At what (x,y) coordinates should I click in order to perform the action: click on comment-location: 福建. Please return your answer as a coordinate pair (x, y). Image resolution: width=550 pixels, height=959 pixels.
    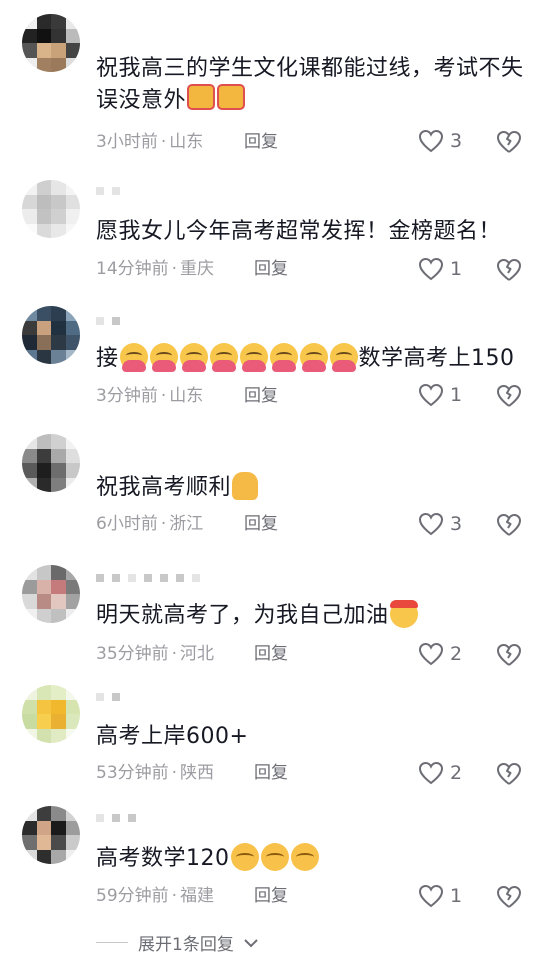
    Looking at the image, I should click on (197, 896).